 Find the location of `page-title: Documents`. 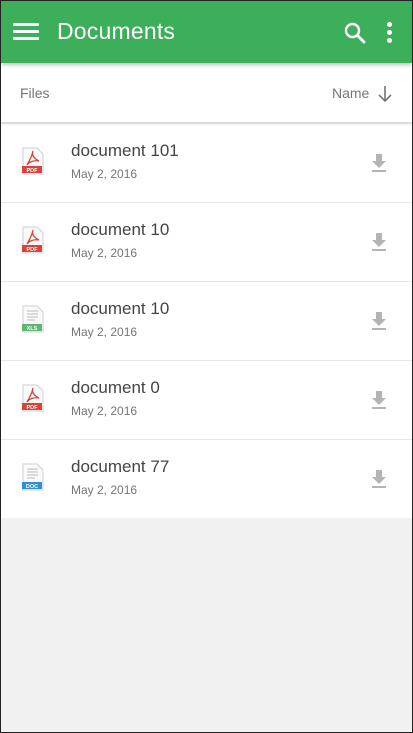

page-title: Documents is located at coordinates (116, 31).